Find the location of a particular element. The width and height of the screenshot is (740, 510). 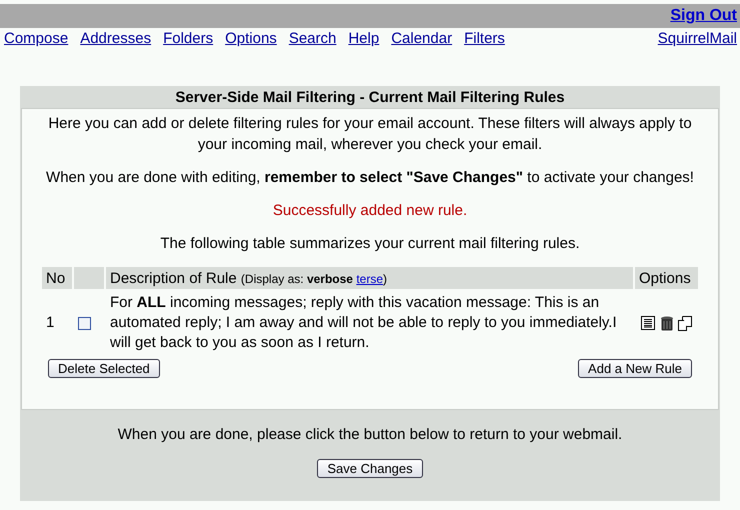

summary-text: The following table summarizes your current mail filtering rules. is located at coordinates (370, 244).